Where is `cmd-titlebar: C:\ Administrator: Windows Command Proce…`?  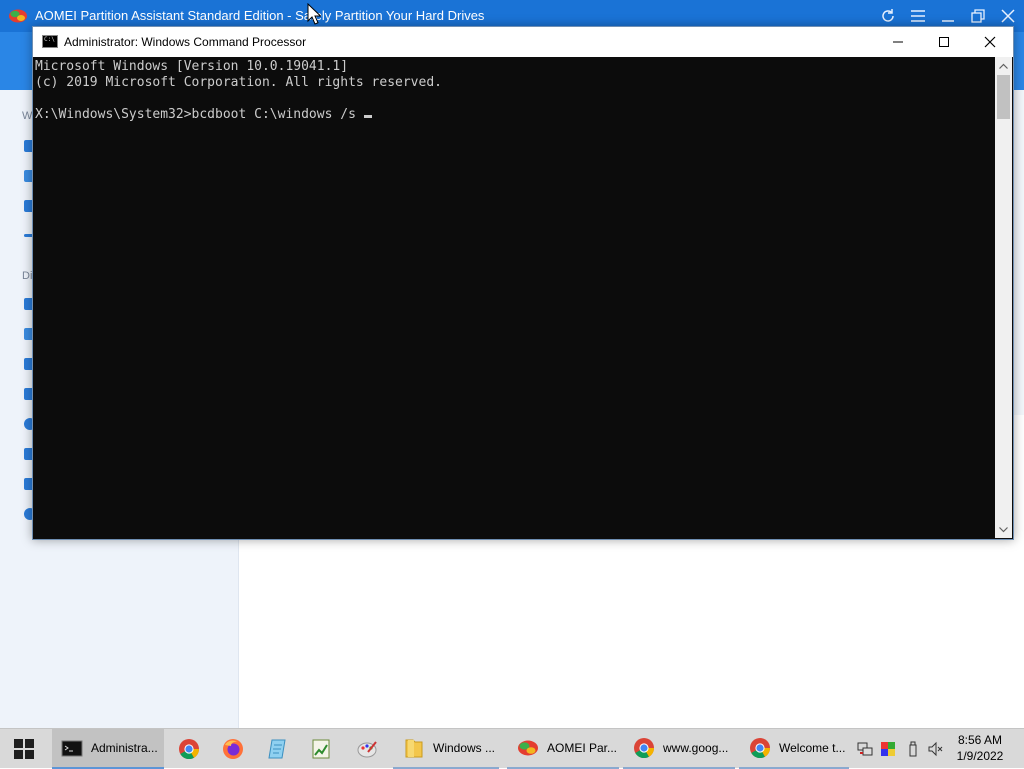 cmd-titlebar: C:\ Administrator: Windows Command Proce… is located at coordinates (523, 42).